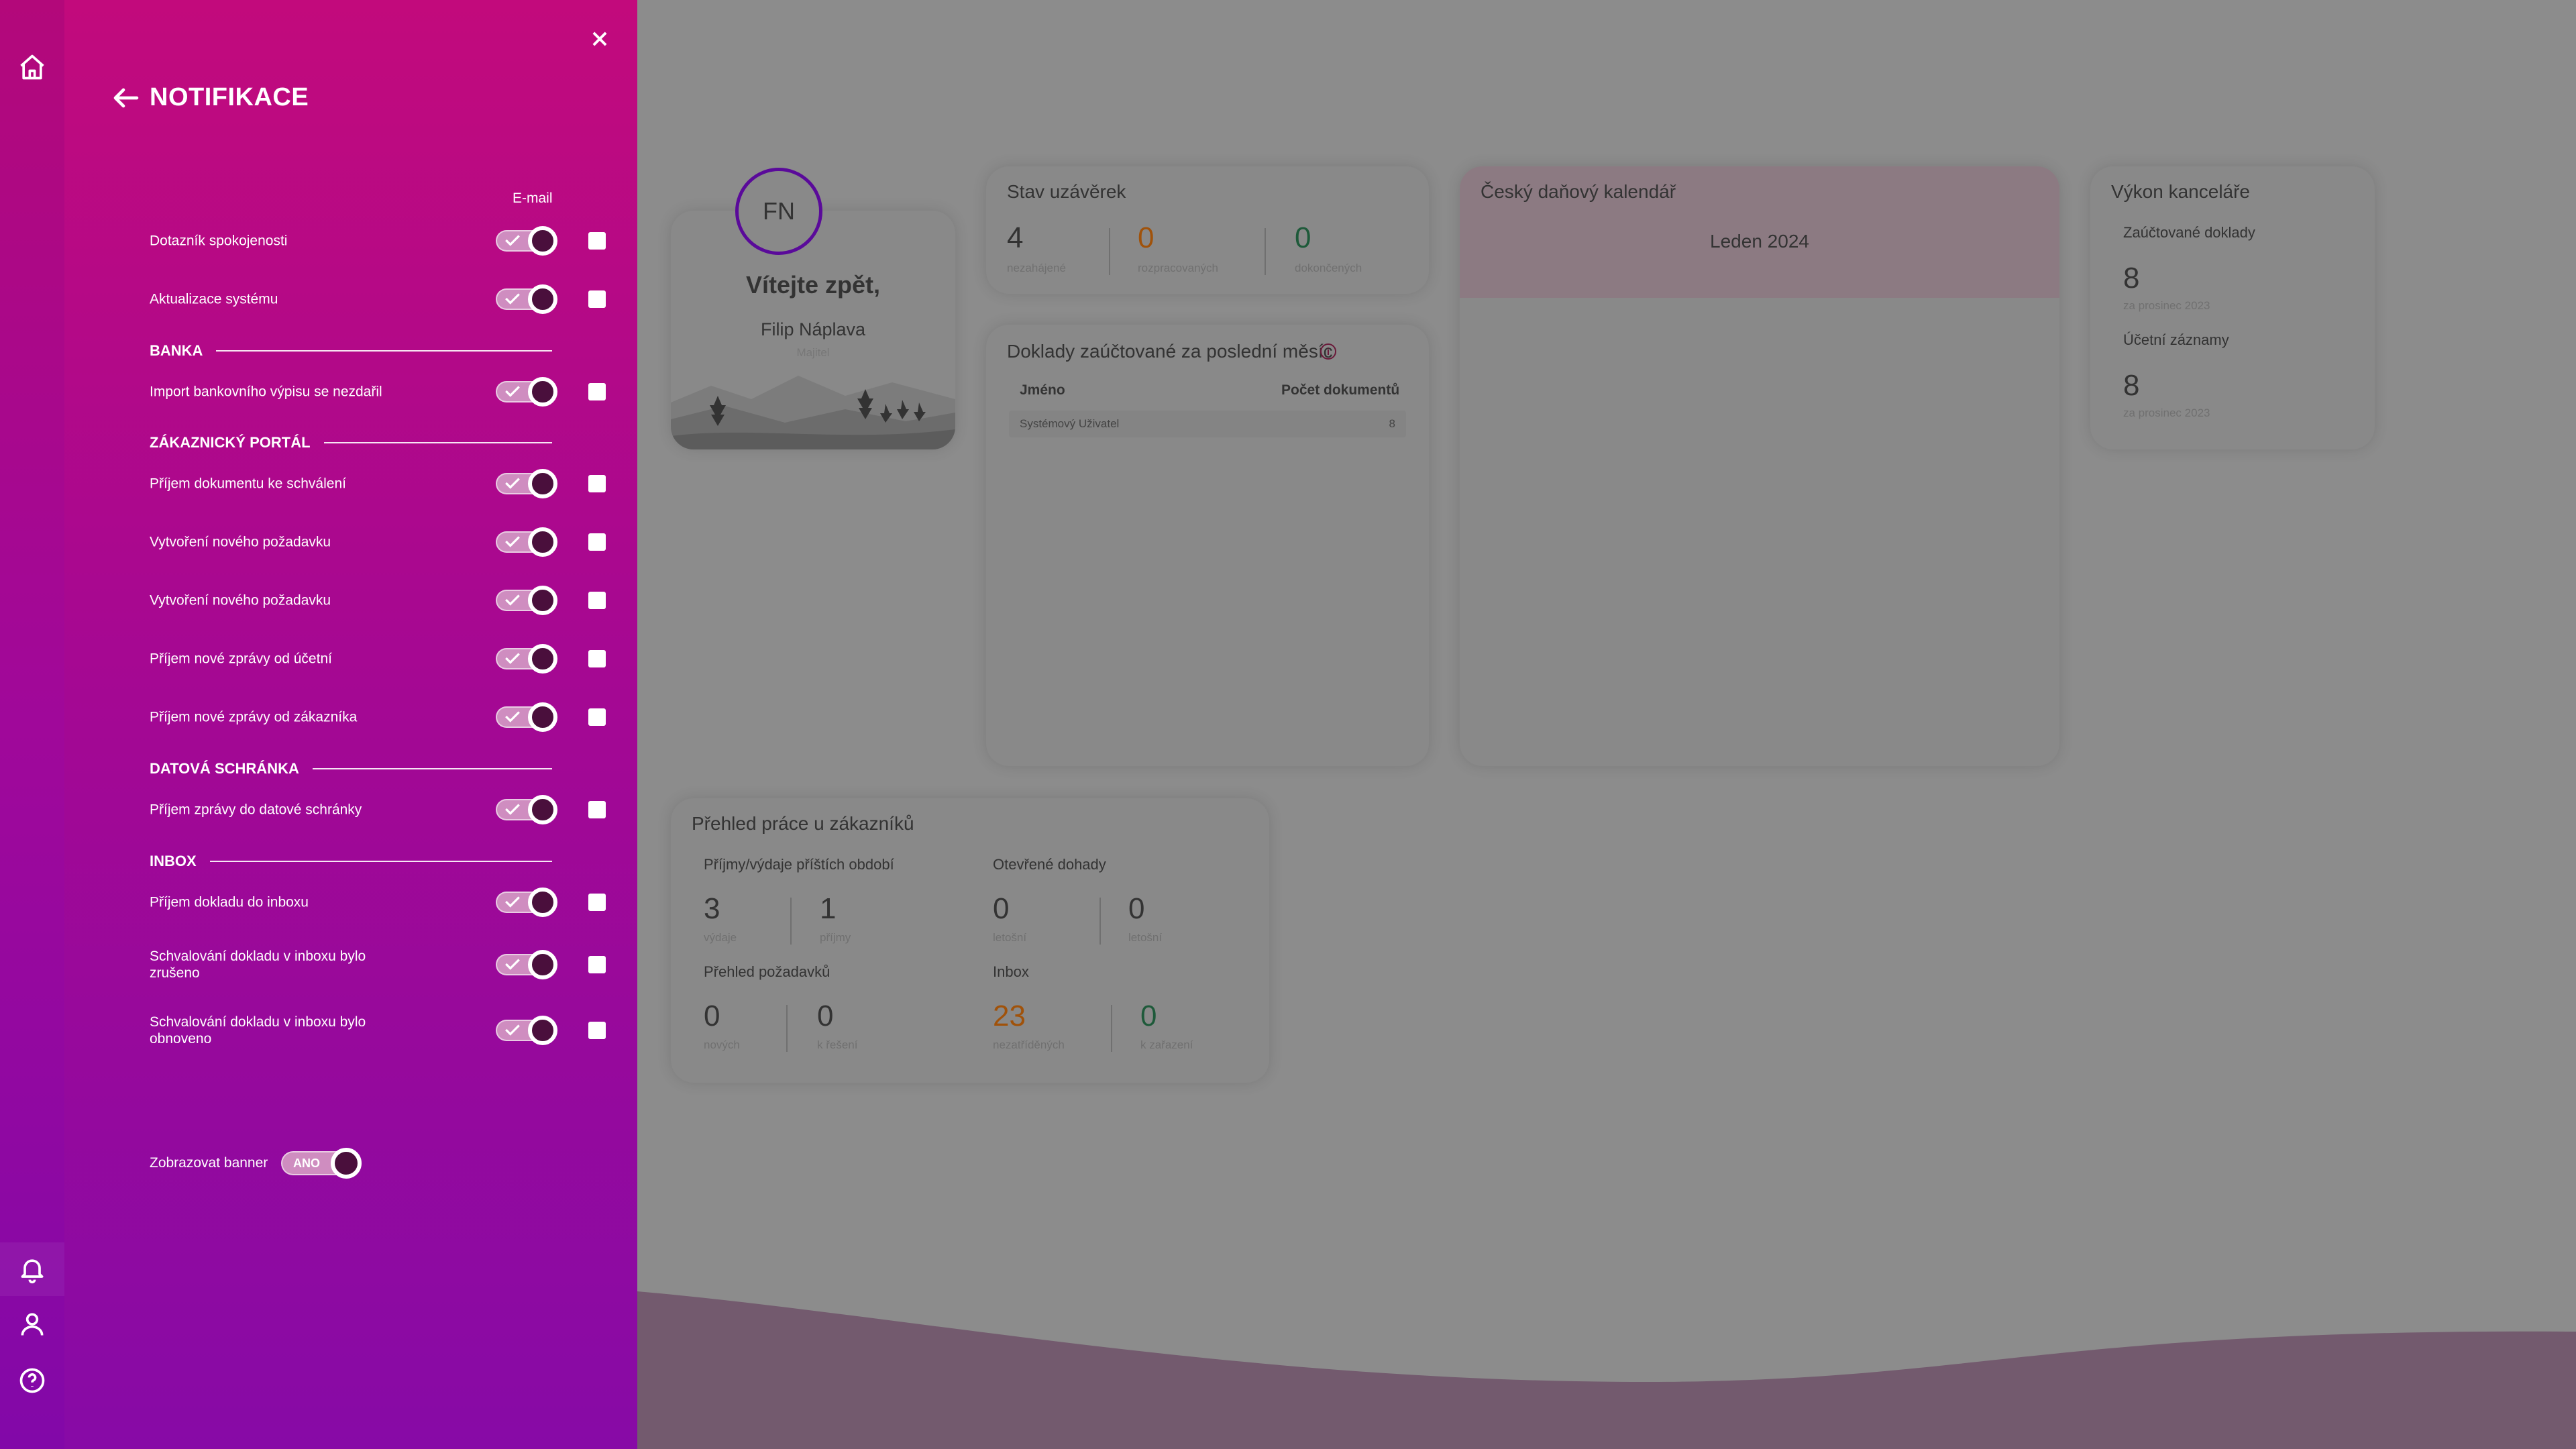  What do you see at coordinates (384, 902) in the screenshot?
I see `notification-row: Příjem dokladu do inboxu` at bounding box center [384, 902].